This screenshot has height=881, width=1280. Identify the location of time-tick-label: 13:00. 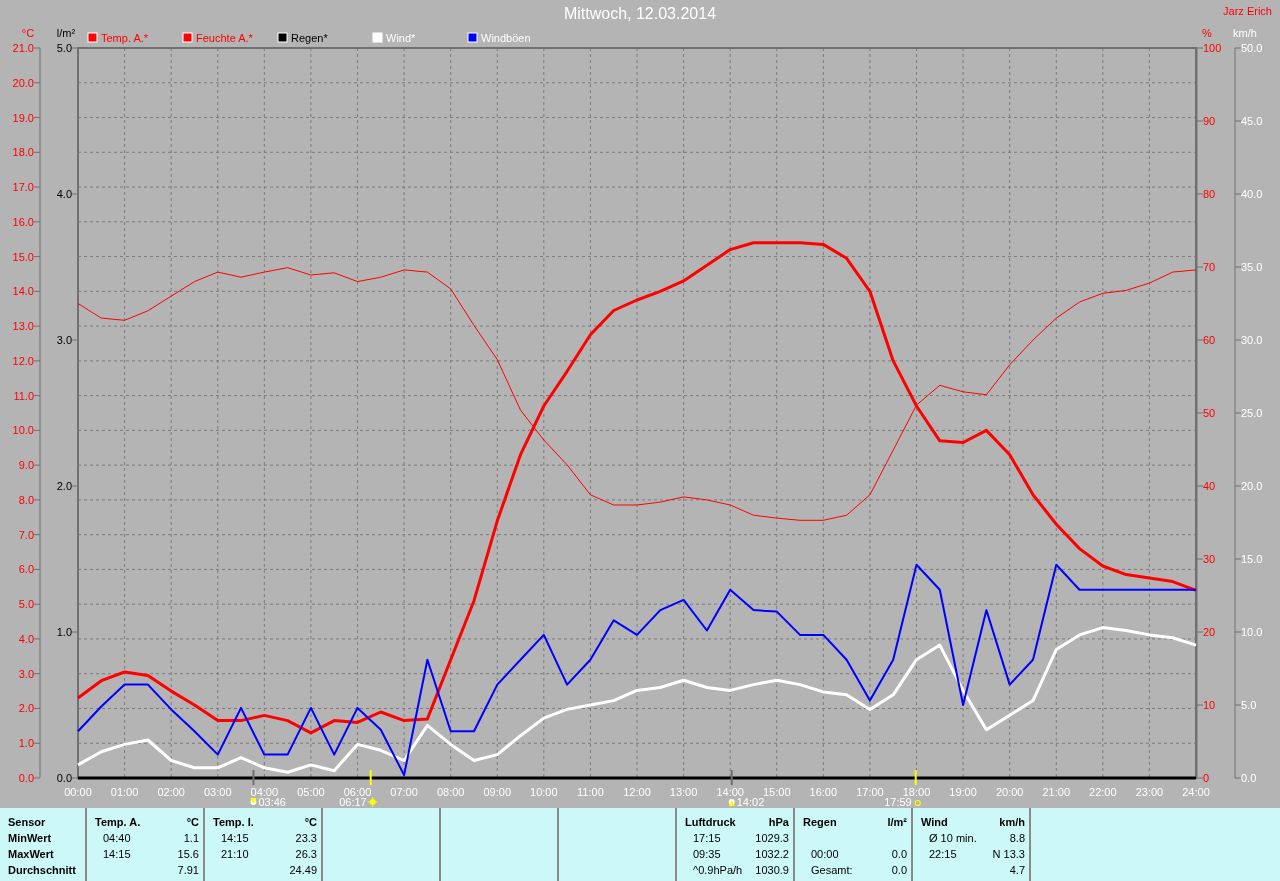
(683, 792).